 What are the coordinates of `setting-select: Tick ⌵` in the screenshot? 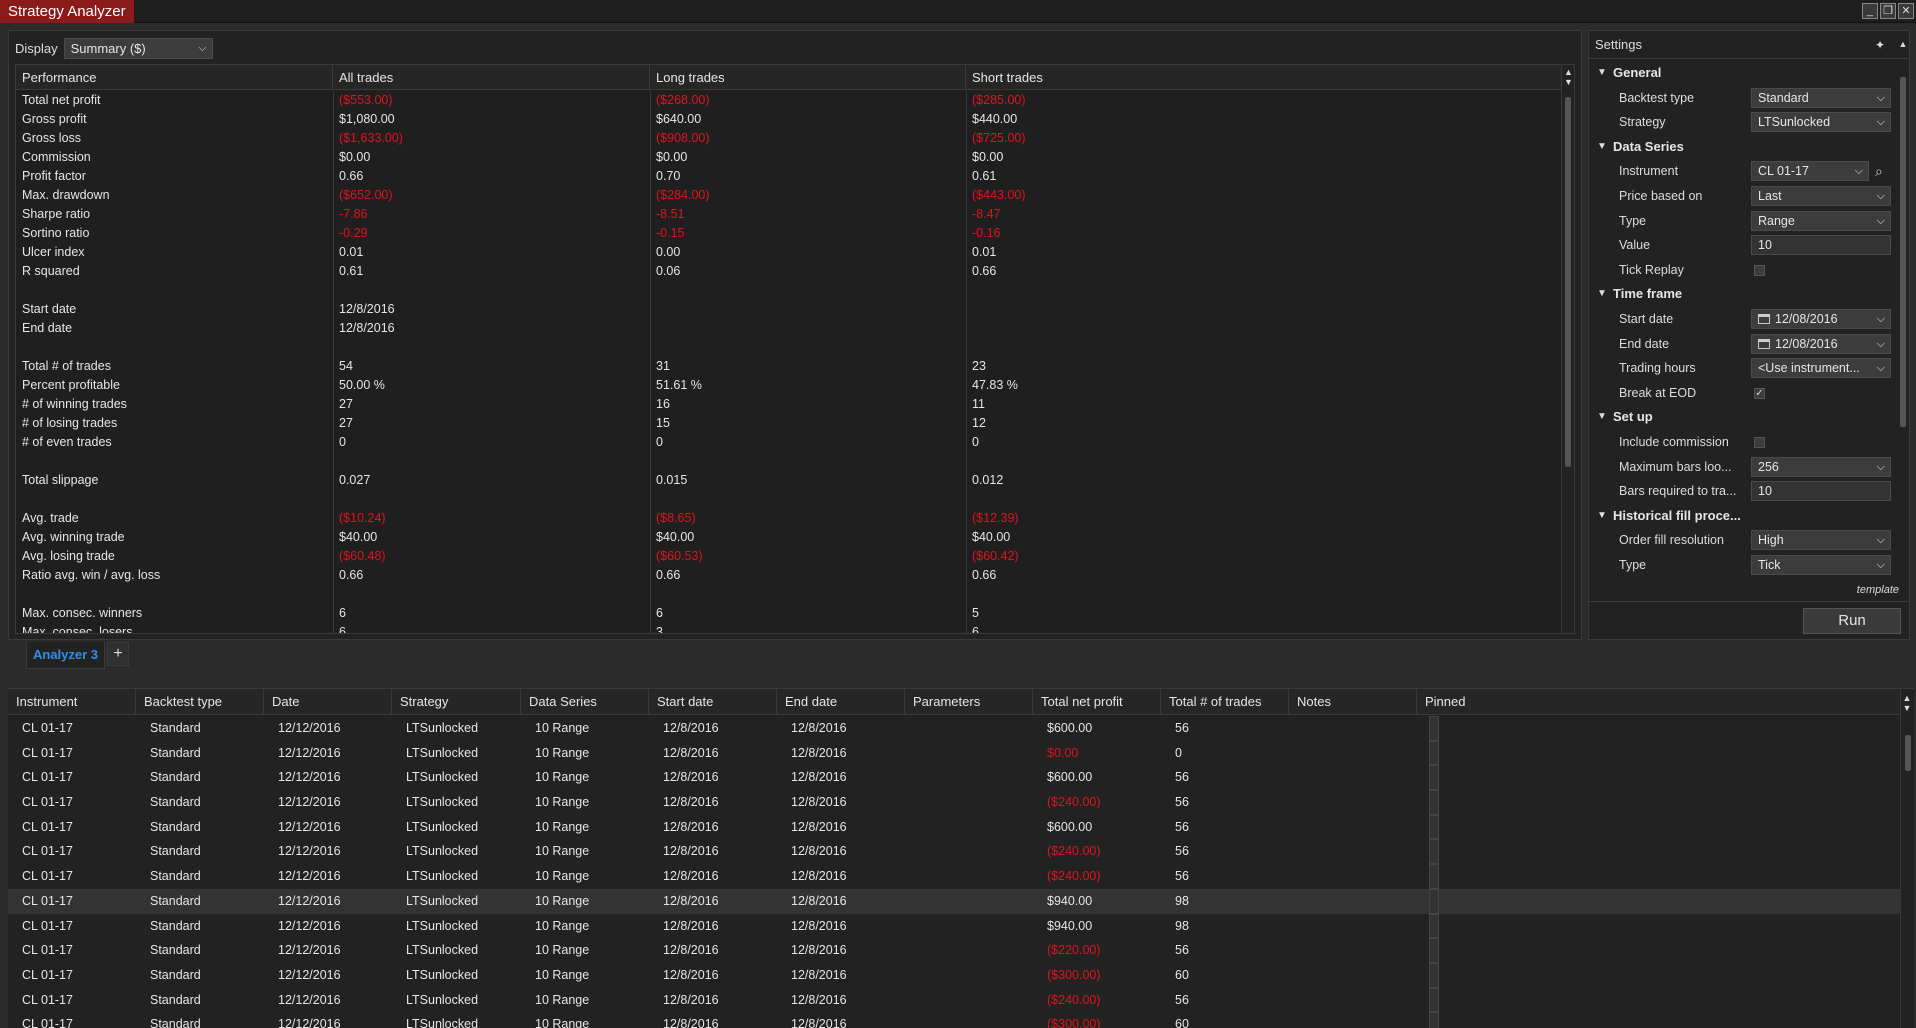 It's located at (1821, 564).